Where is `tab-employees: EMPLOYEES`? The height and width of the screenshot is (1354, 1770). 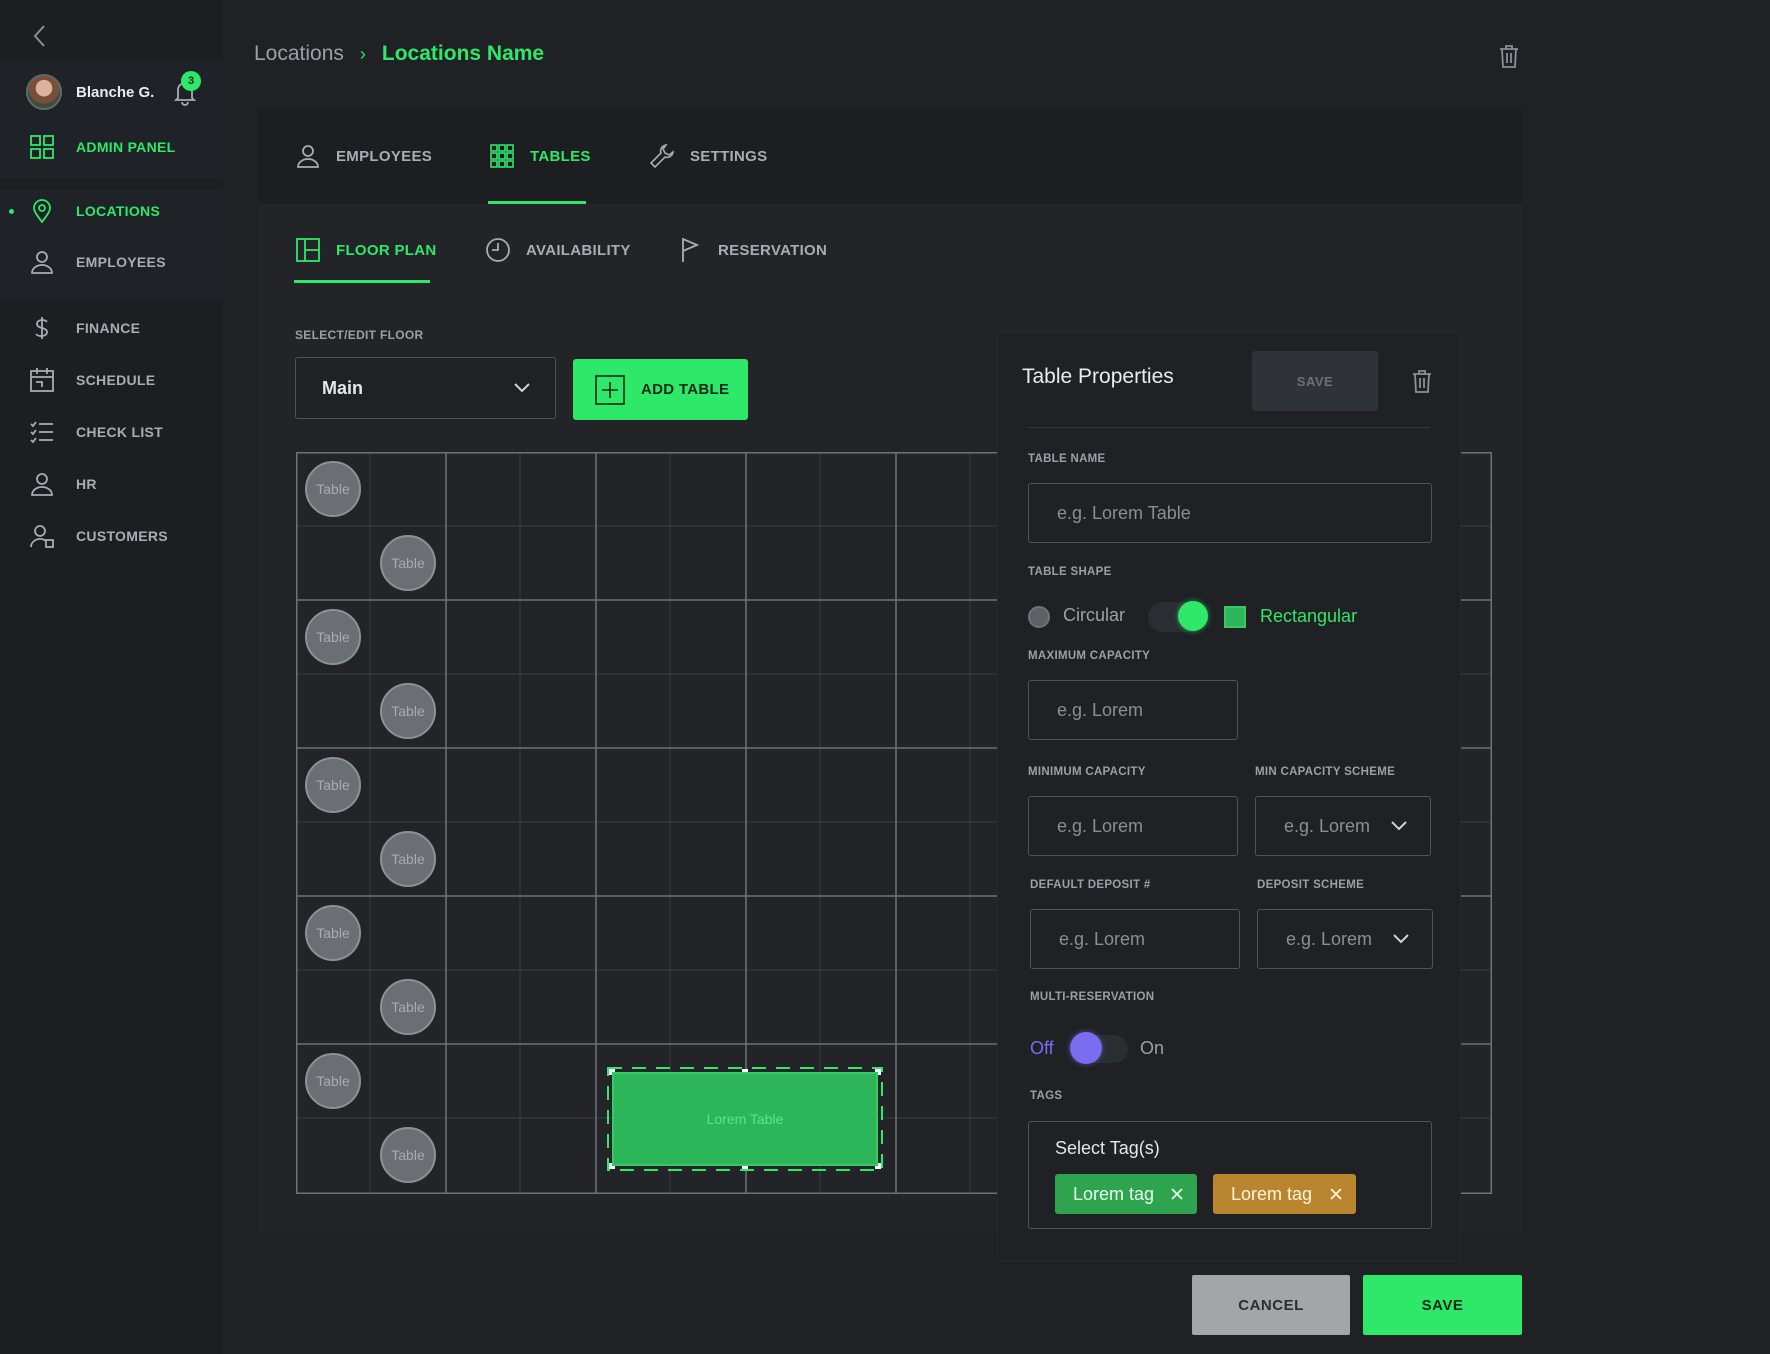 tab-employees: EMPLOYEES is located at coordinates (363, 156).